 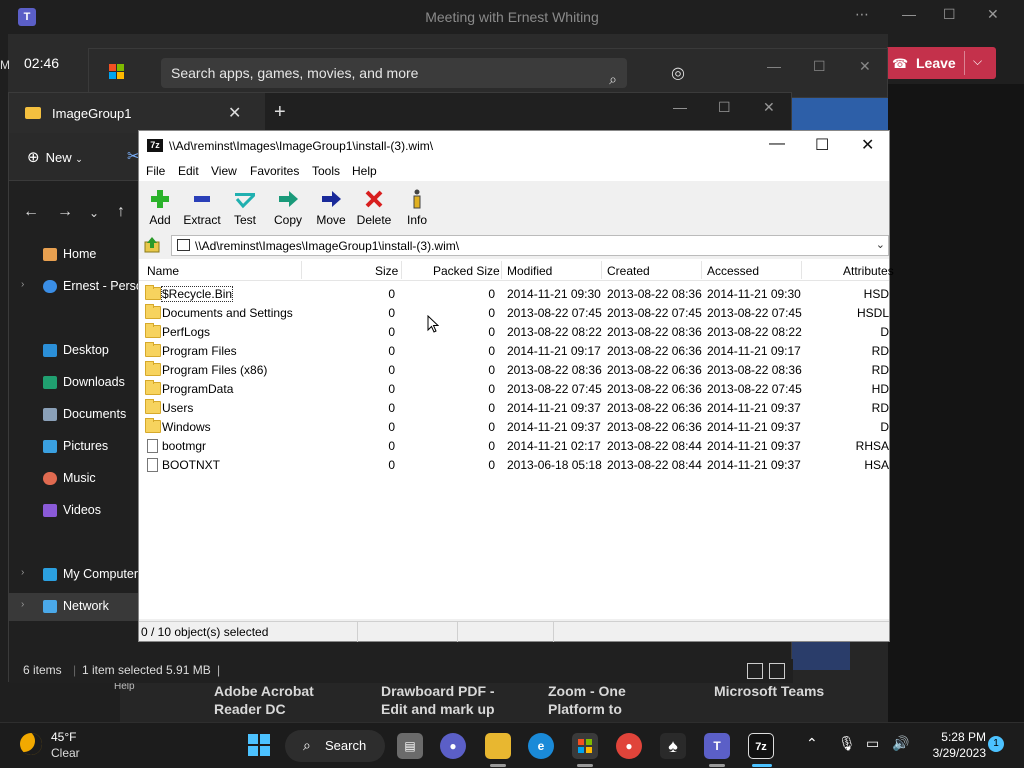 I want to click on menu-help: Help, so click(x=364, y=171).